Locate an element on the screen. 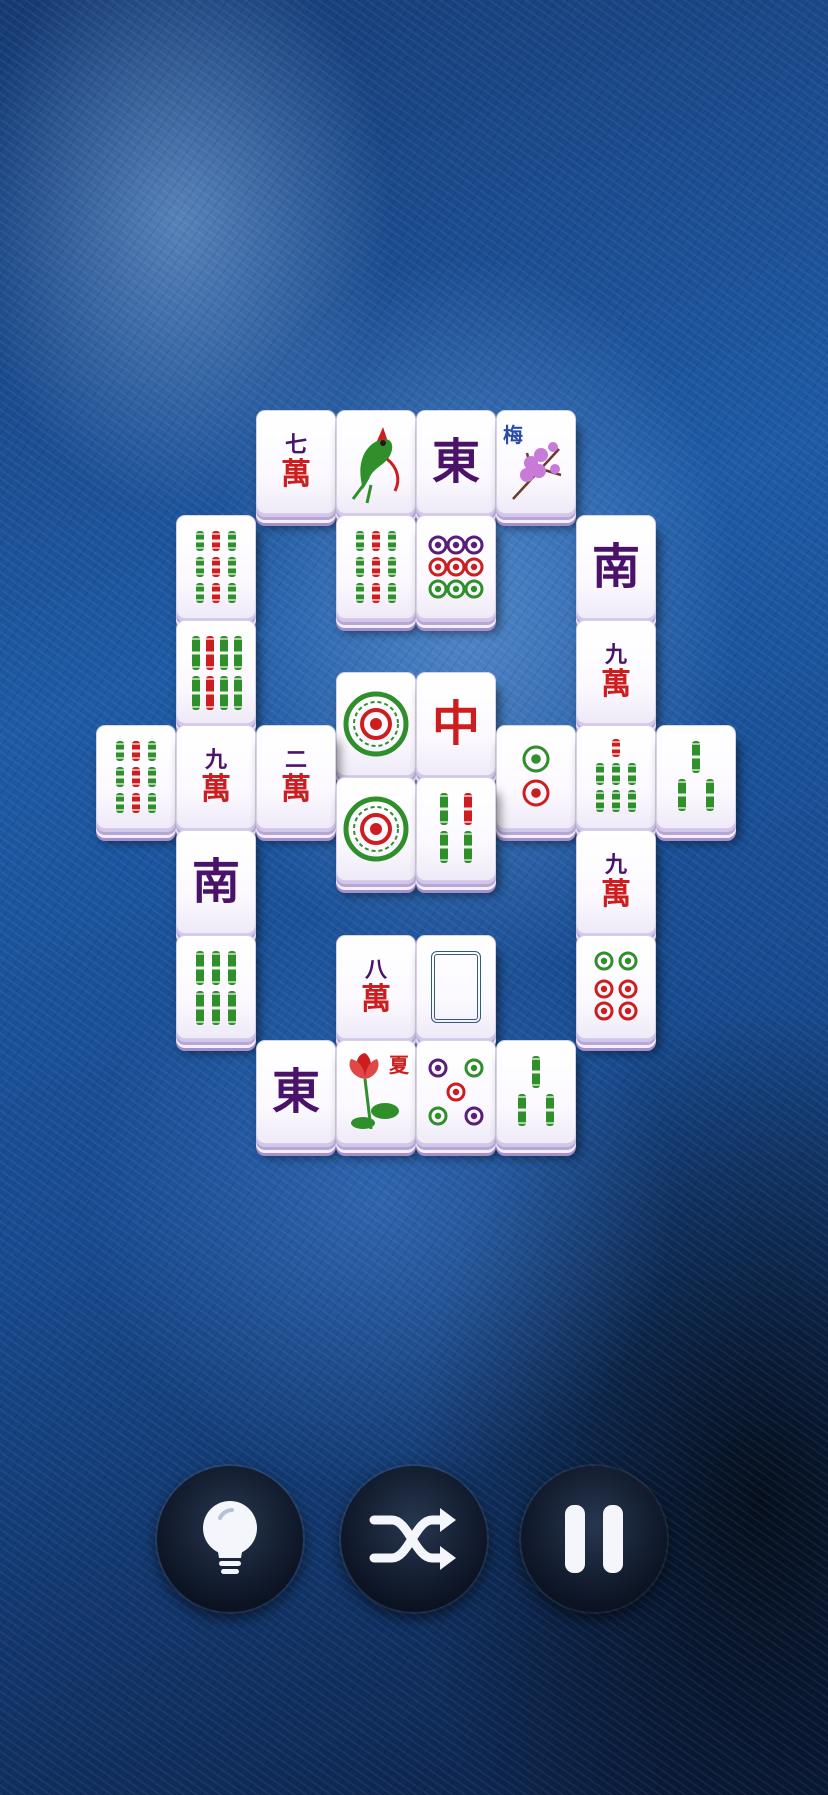 Image resolution: width=828 pixels, height=1795 pixels. control-bar is located at coordinates (414, 1541).